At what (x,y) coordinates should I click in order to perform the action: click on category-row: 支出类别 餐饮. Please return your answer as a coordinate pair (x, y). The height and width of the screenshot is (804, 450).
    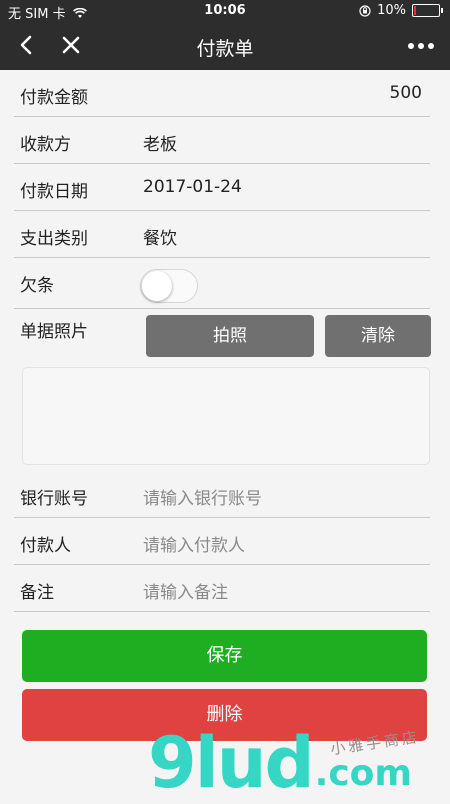
    Looking at the image, I should click on (222, 234).